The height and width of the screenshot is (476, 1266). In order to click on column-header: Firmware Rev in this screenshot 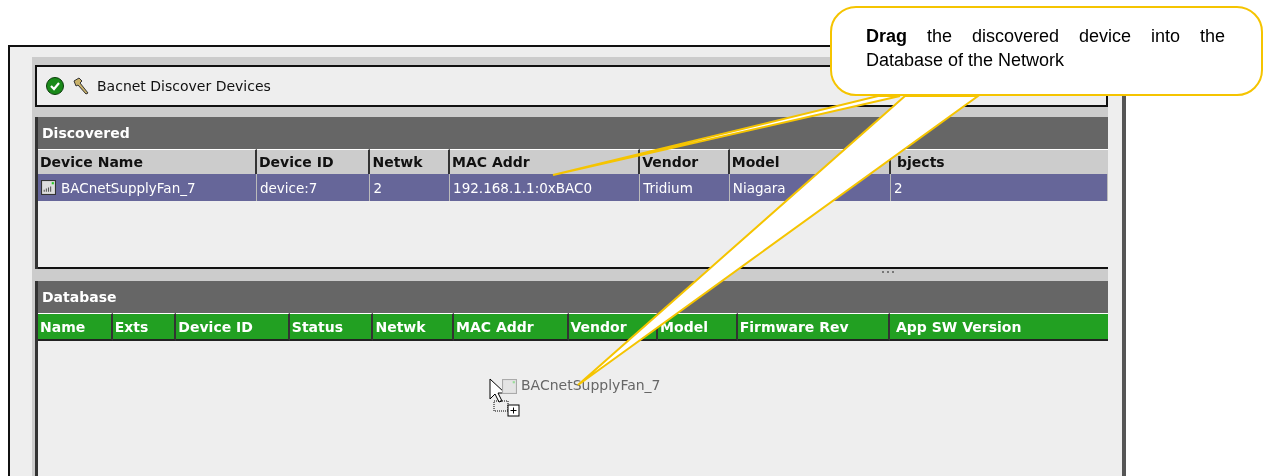, I will do `click(813, 327)`.